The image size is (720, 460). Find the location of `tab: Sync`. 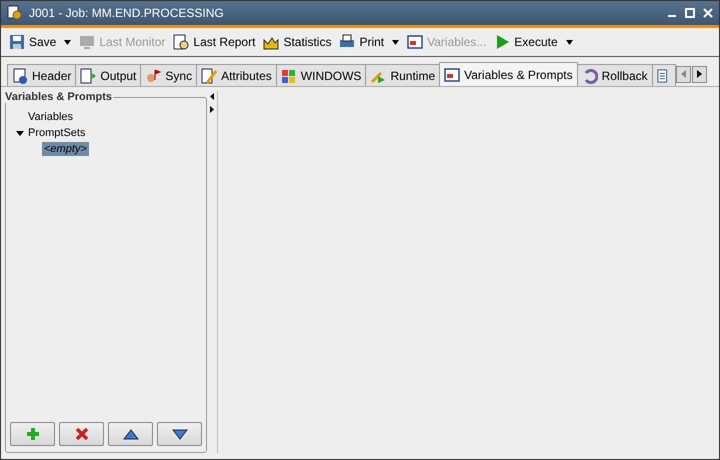

tab: Sync is located at coordinates (169, 75).